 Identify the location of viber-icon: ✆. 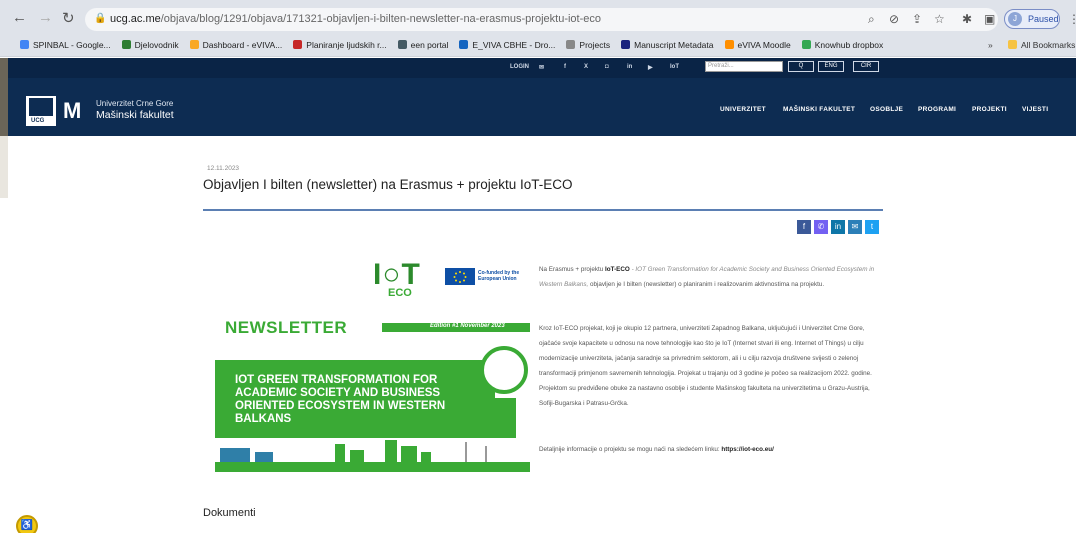
(821, 227).